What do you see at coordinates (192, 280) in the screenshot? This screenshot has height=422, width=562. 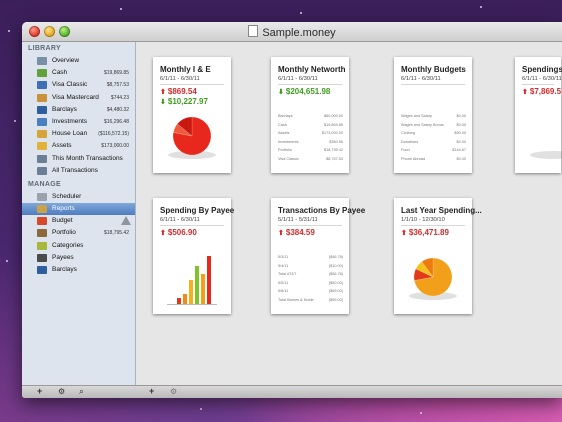 I see `bar-chart` at bounding box center [192, 280].